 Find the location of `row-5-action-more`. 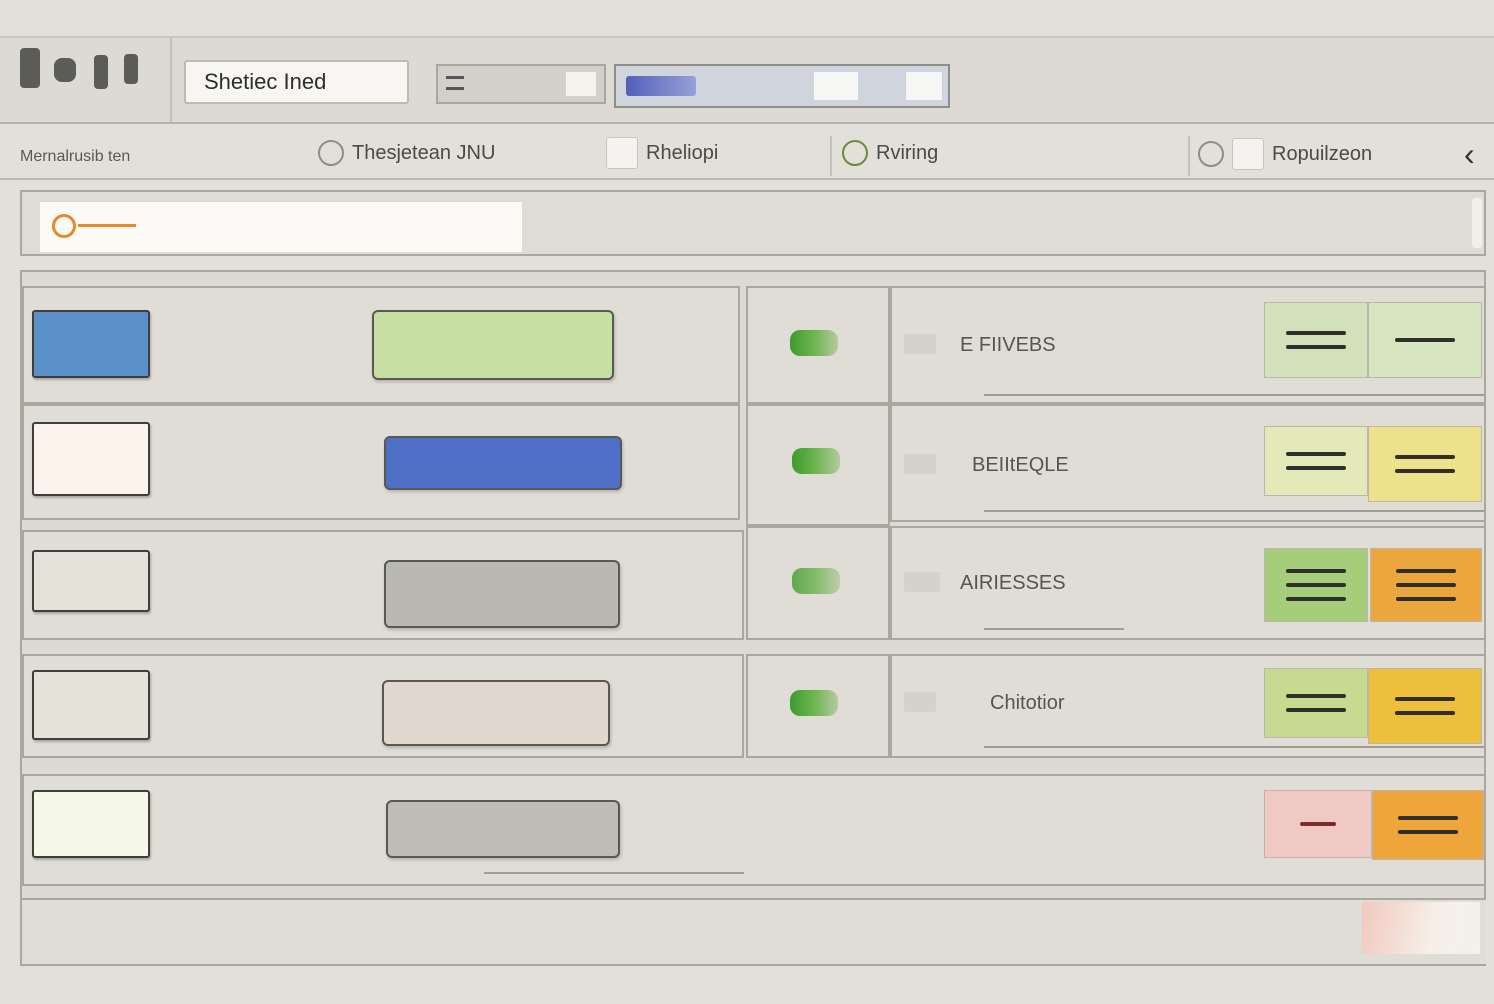

row-5-action-more is located at coordinates (1428, 825).